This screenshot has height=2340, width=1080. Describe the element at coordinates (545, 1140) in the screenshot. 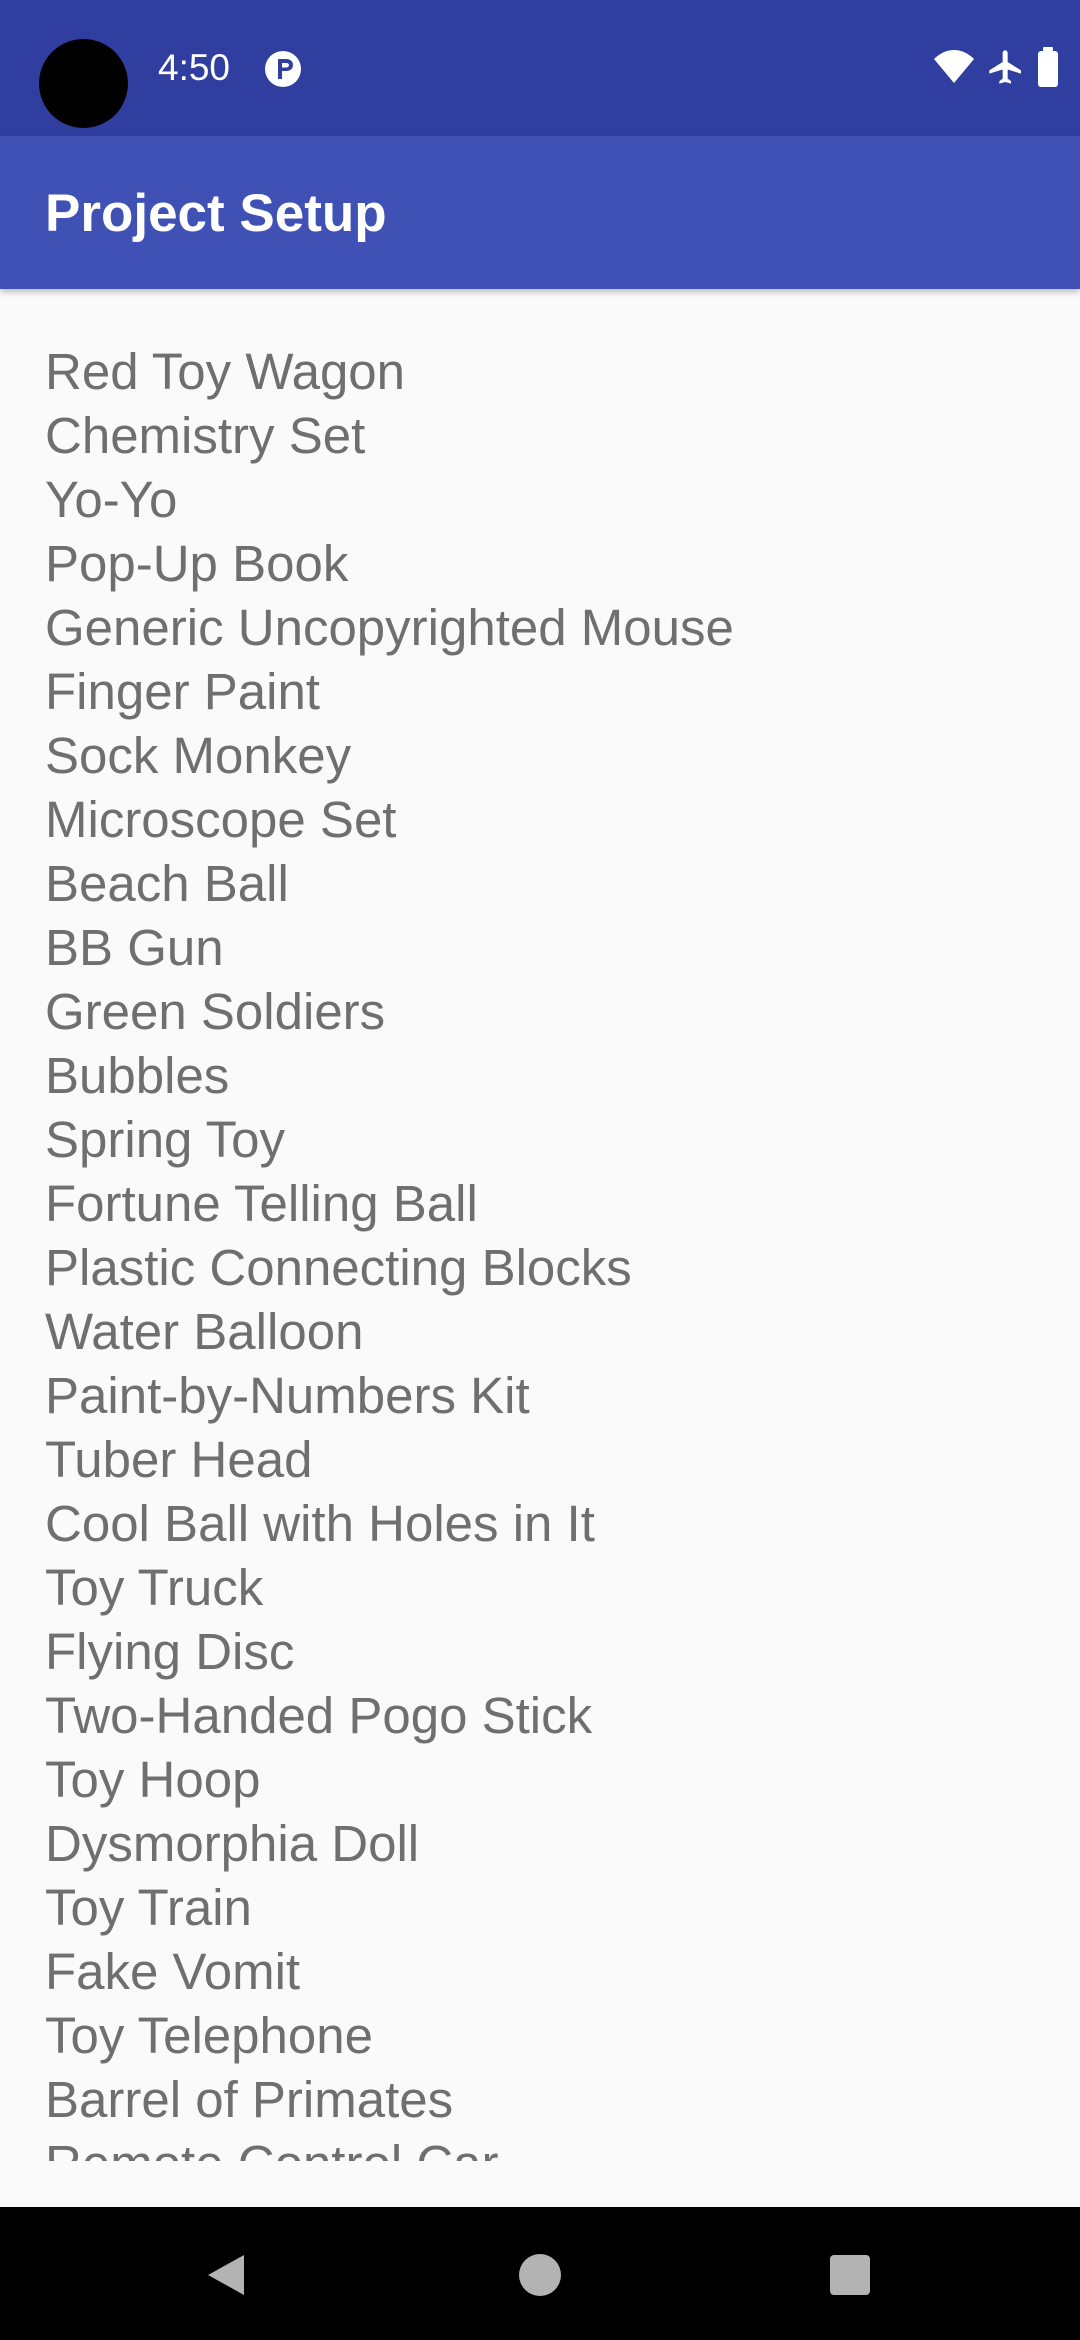

I see `list-item: Spring Toy` at that location.